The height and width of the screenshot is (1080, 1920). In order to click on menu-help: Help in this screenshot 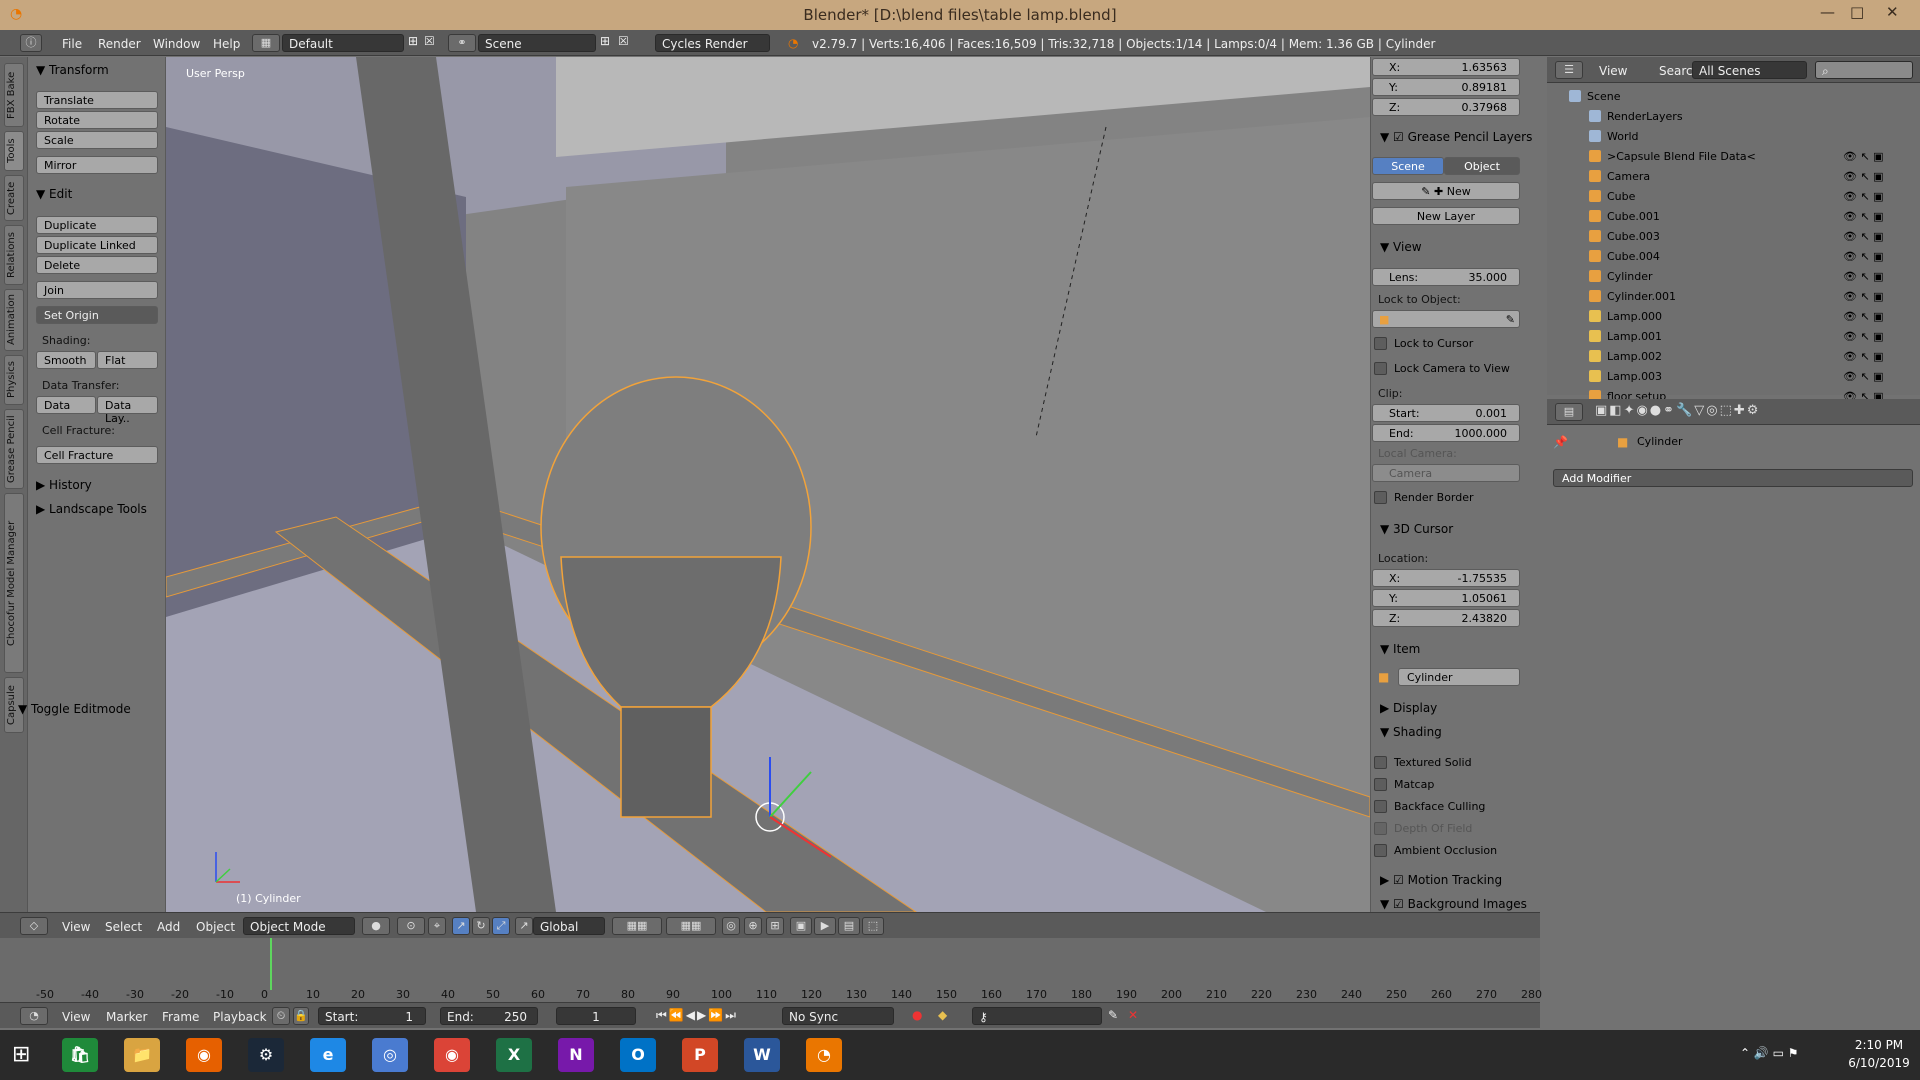, I will do `click(226, 44)`.